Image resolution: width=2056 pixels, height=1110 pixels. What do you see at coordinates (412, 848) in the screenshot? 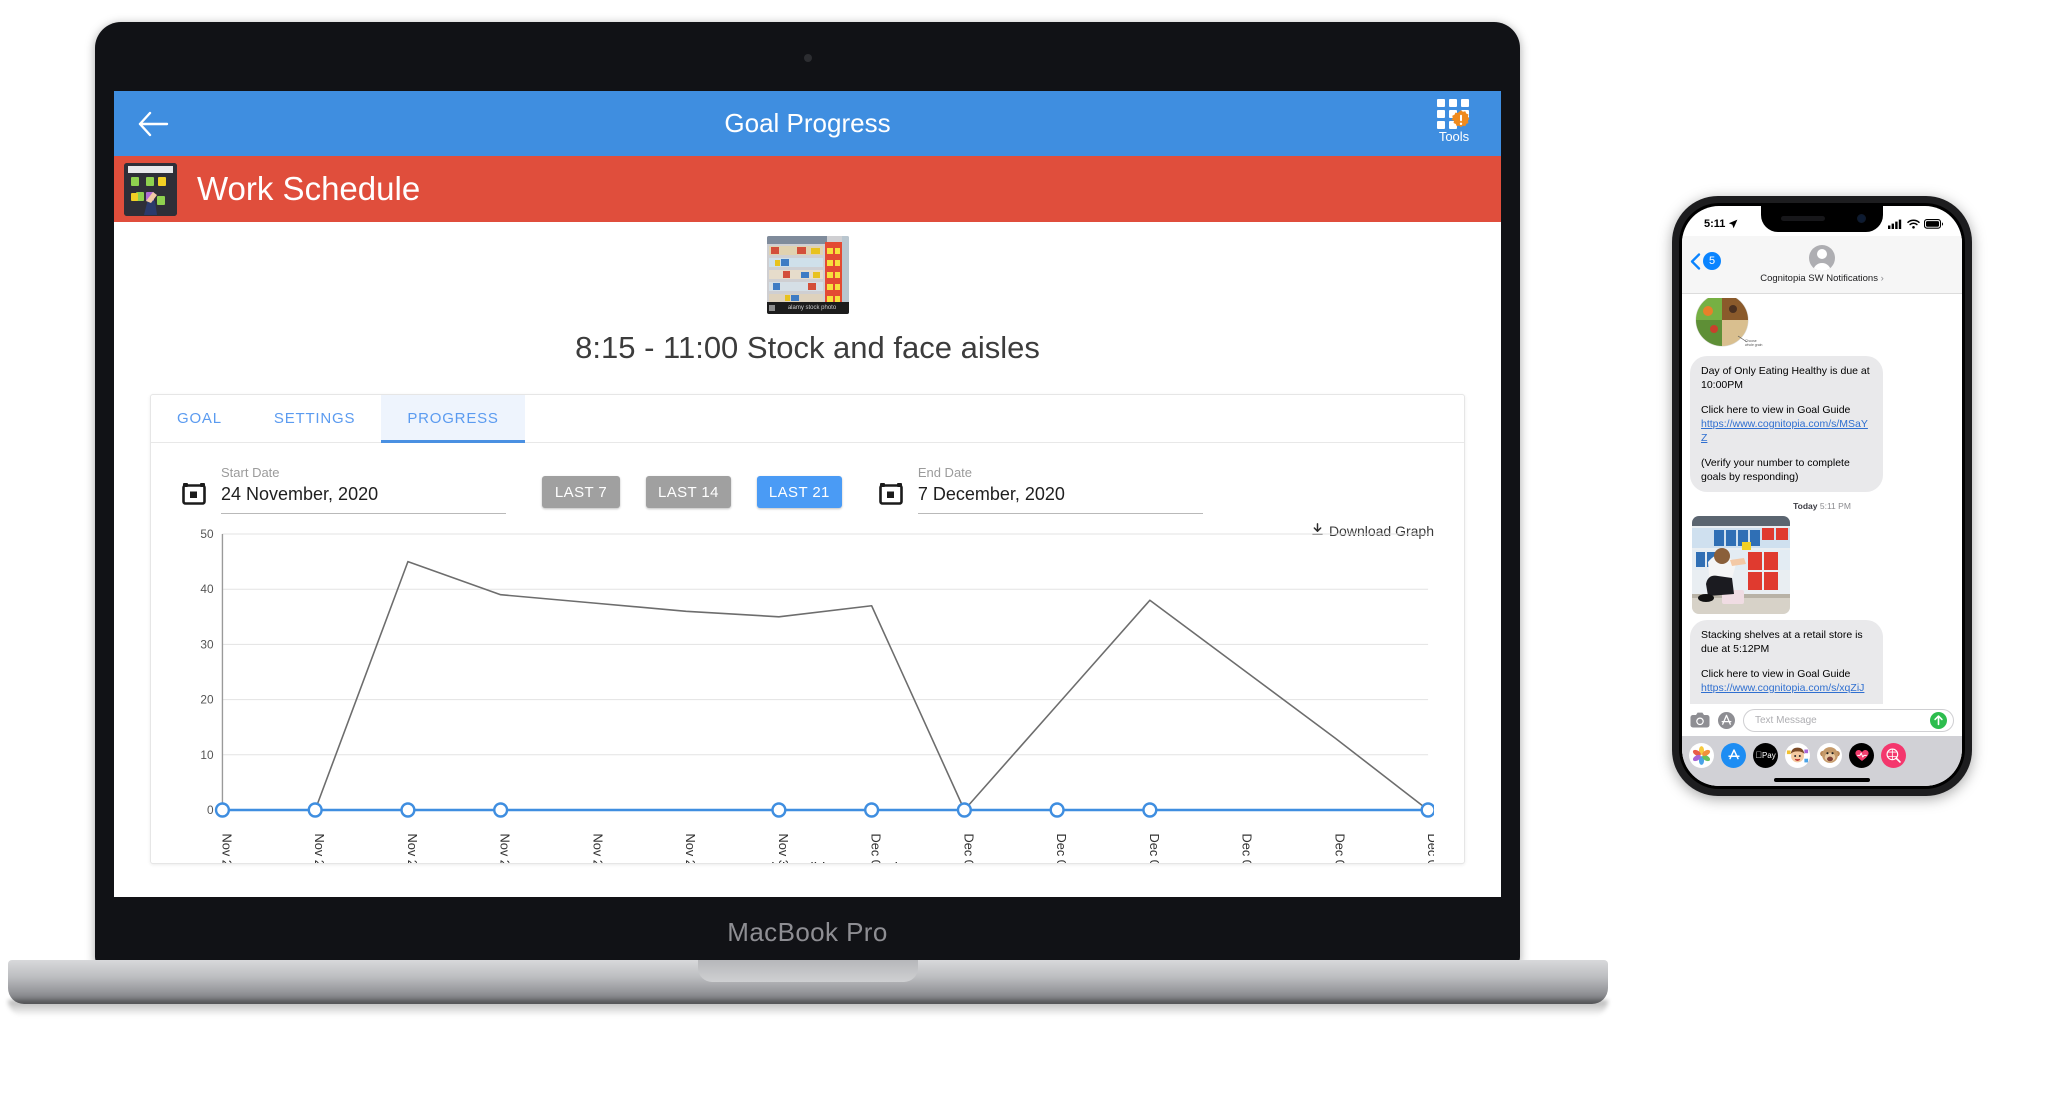
I see `x-axis-tick: Nov 26` at bounding box center [412, 848].